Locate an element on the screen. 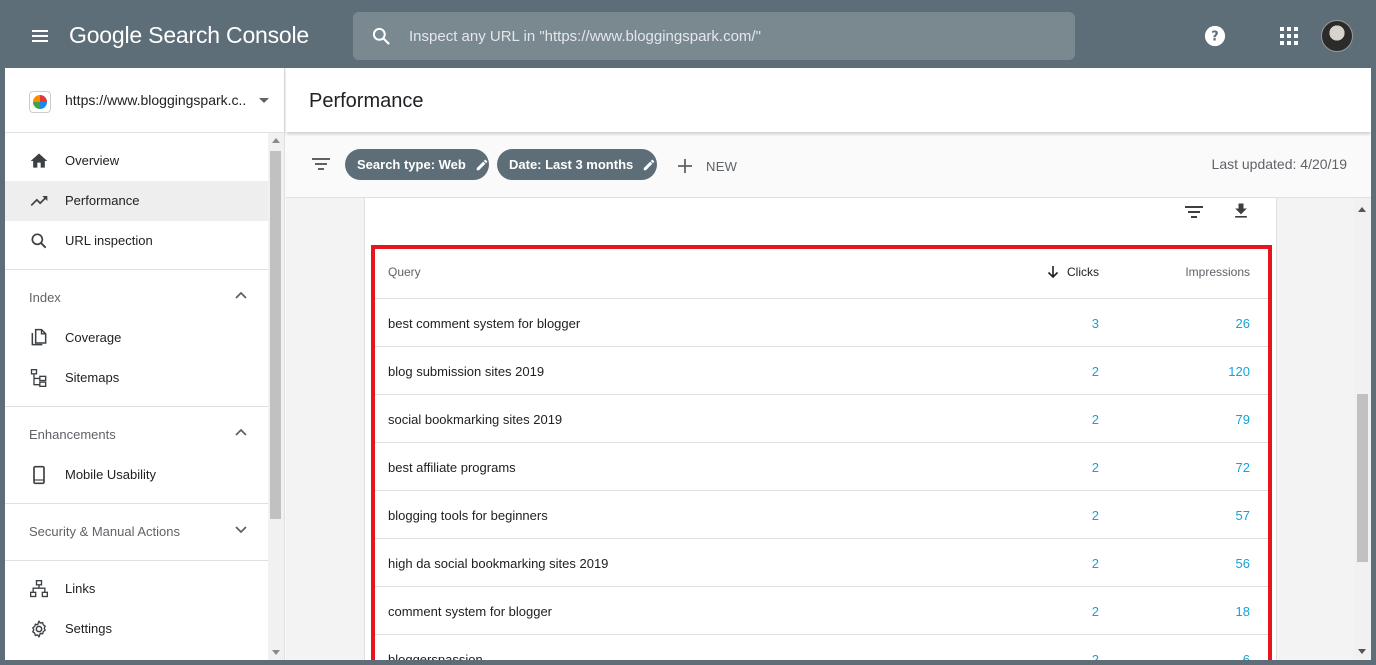  copy-pages-icon is located at coordinates (39, 337).